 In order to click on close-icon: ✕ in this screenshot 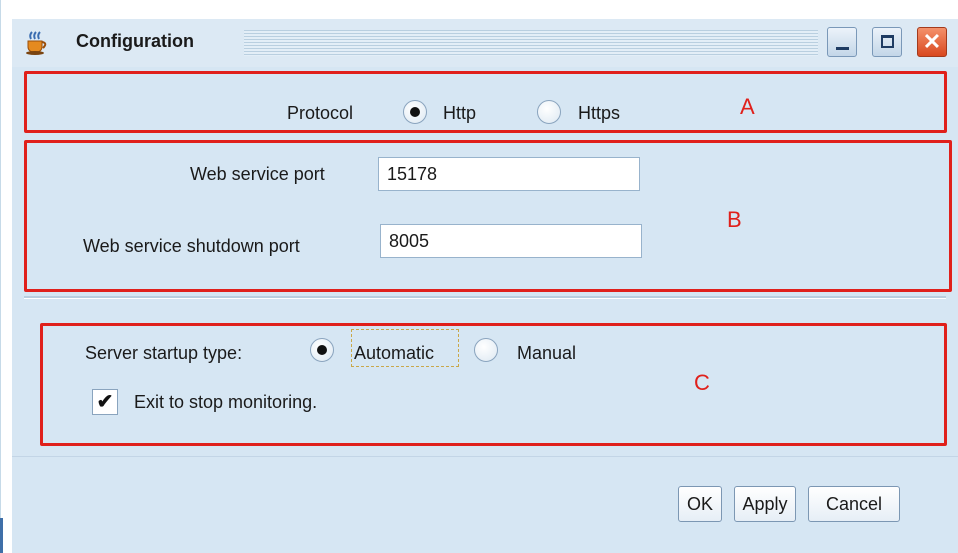, I will do `click(932, 41)`.